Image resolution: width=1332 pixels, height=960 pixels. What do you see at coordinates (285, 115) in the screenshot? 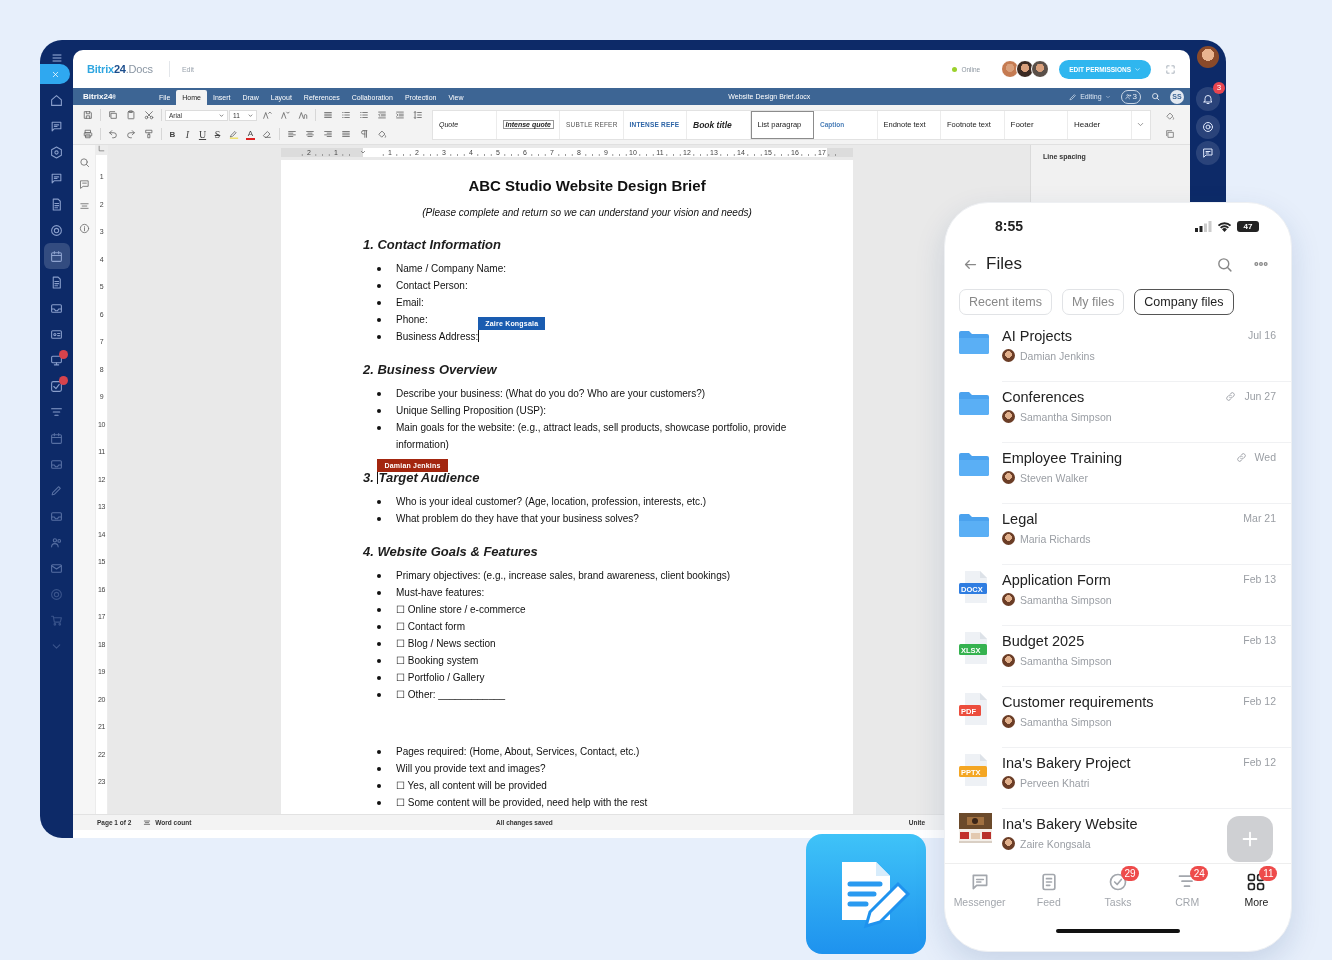
I see `shrink-font-icon` at bounding box center [285, 115].